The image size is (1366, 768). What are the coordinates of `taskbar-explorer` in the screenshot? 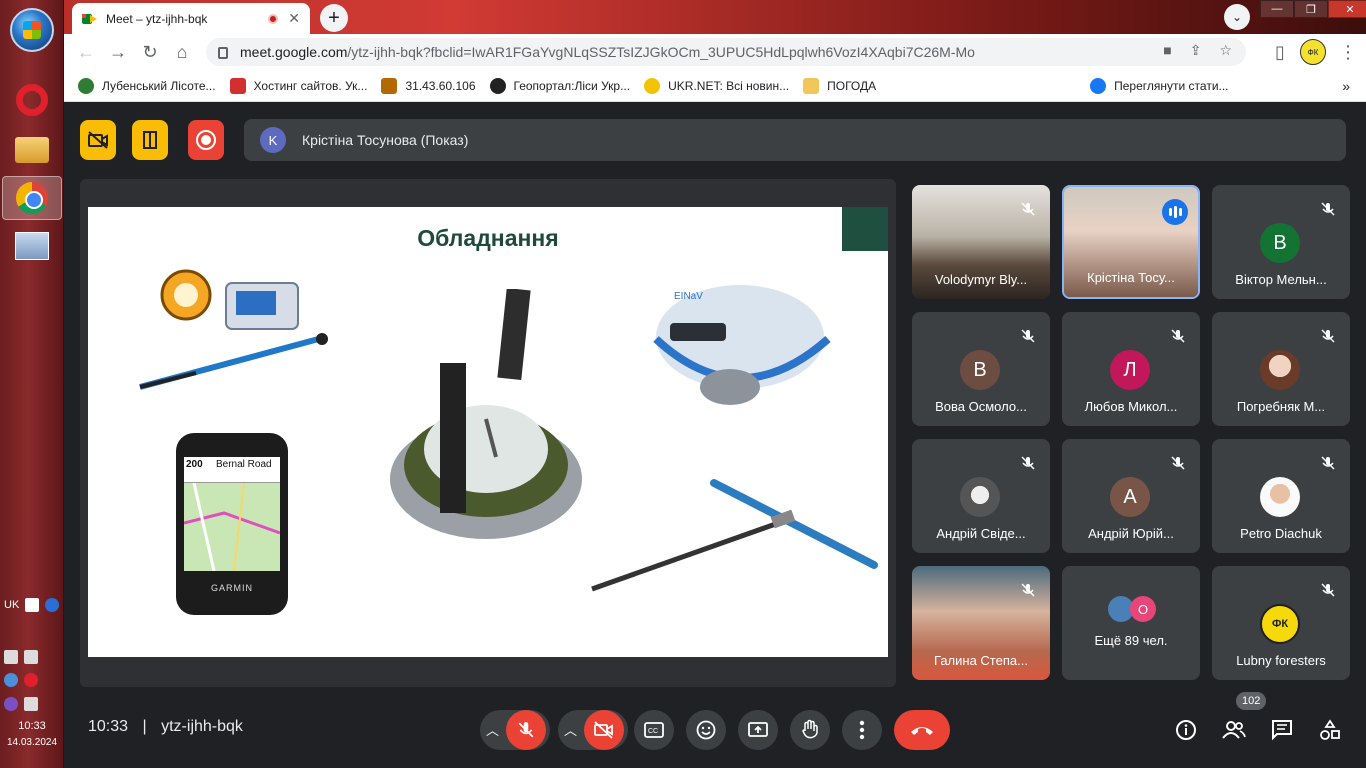 It's located at (32, 150).